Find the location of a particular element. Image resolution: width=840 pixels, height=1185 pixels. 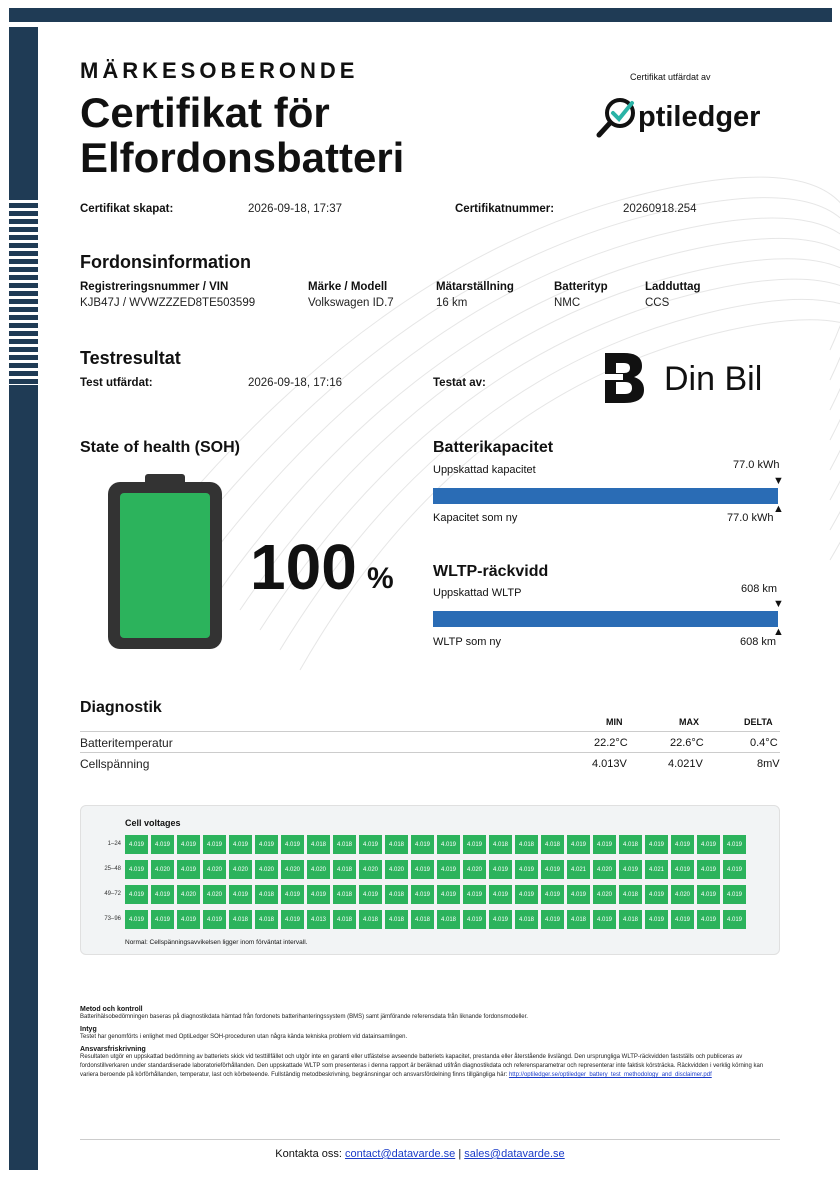

battery-type-value: NMC is located at coordinates (567, 303).